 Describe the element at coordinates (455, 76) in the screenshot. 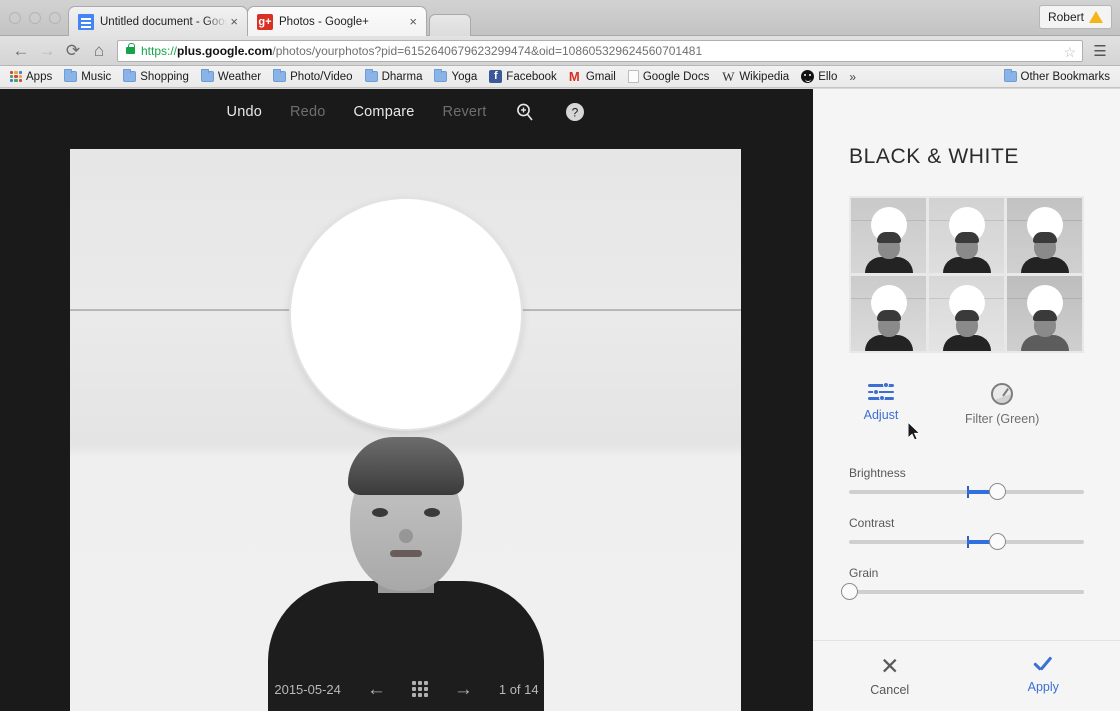

I see `bookmark-yoga: Yoga` at that location.